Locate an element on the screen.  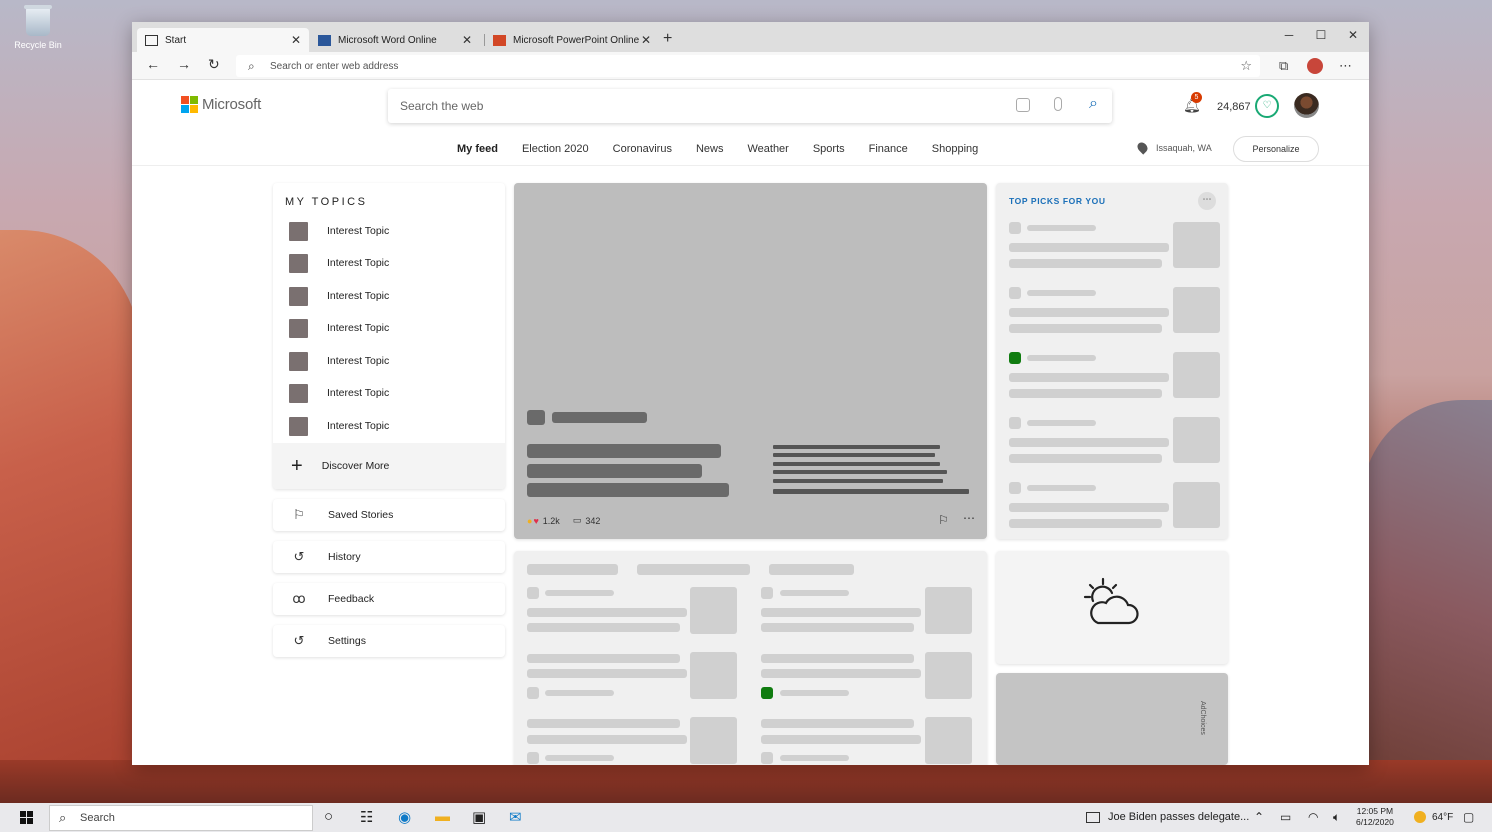
top-picks-card: TOP PICKS FOR YOU ⋯ is located at coordinates (1112, 361).